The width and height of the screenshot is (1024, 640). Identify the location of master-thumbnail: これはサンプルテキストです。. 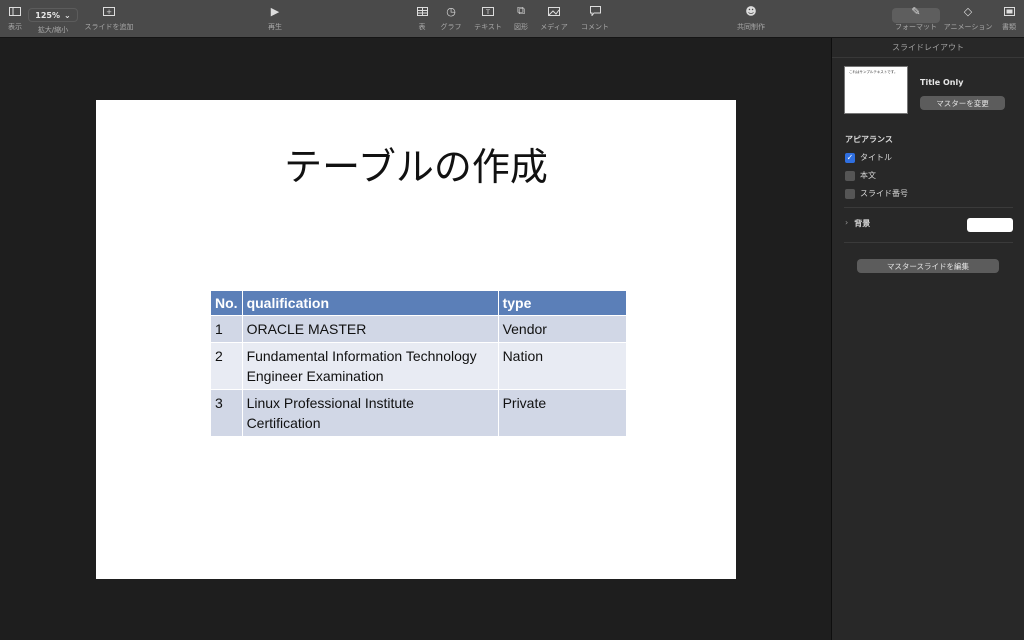
(876, 90).